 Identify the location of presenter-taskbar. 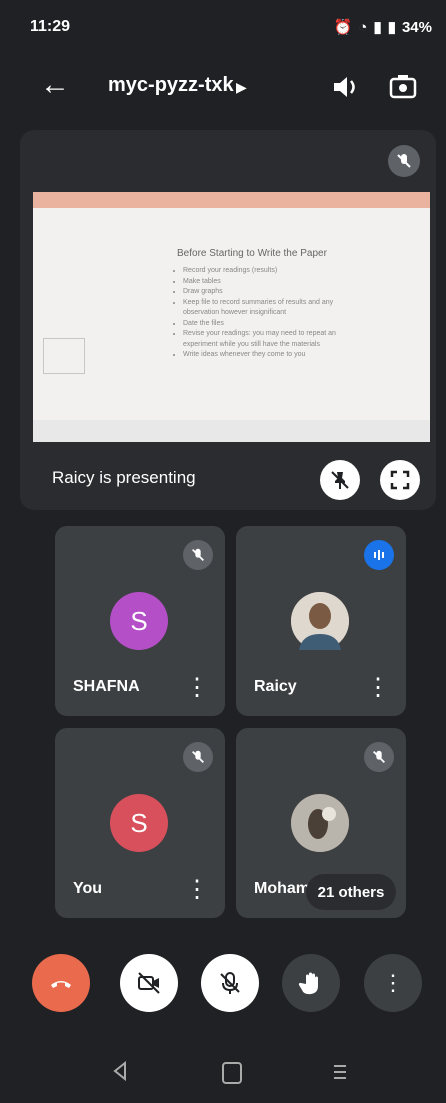
(231, 431).